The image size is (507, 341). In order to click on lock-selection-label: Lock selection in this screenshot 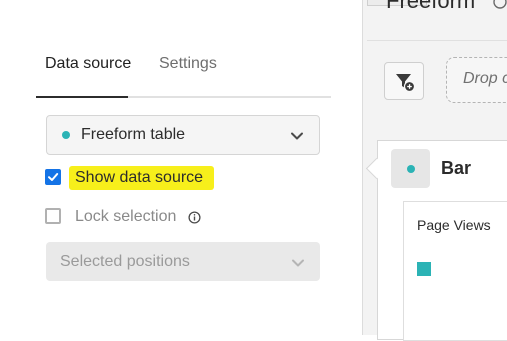, I will do `click(125, 217)`.